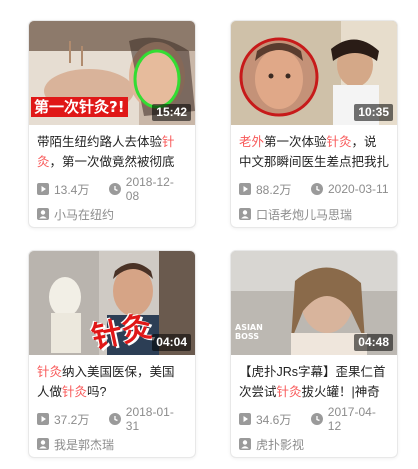 This screenshot has height=469, width=418. Describe the element at coordinates (79, 107) in the screenshot. I see `thumbnail-caption: 第一次针灸?!` at that location.